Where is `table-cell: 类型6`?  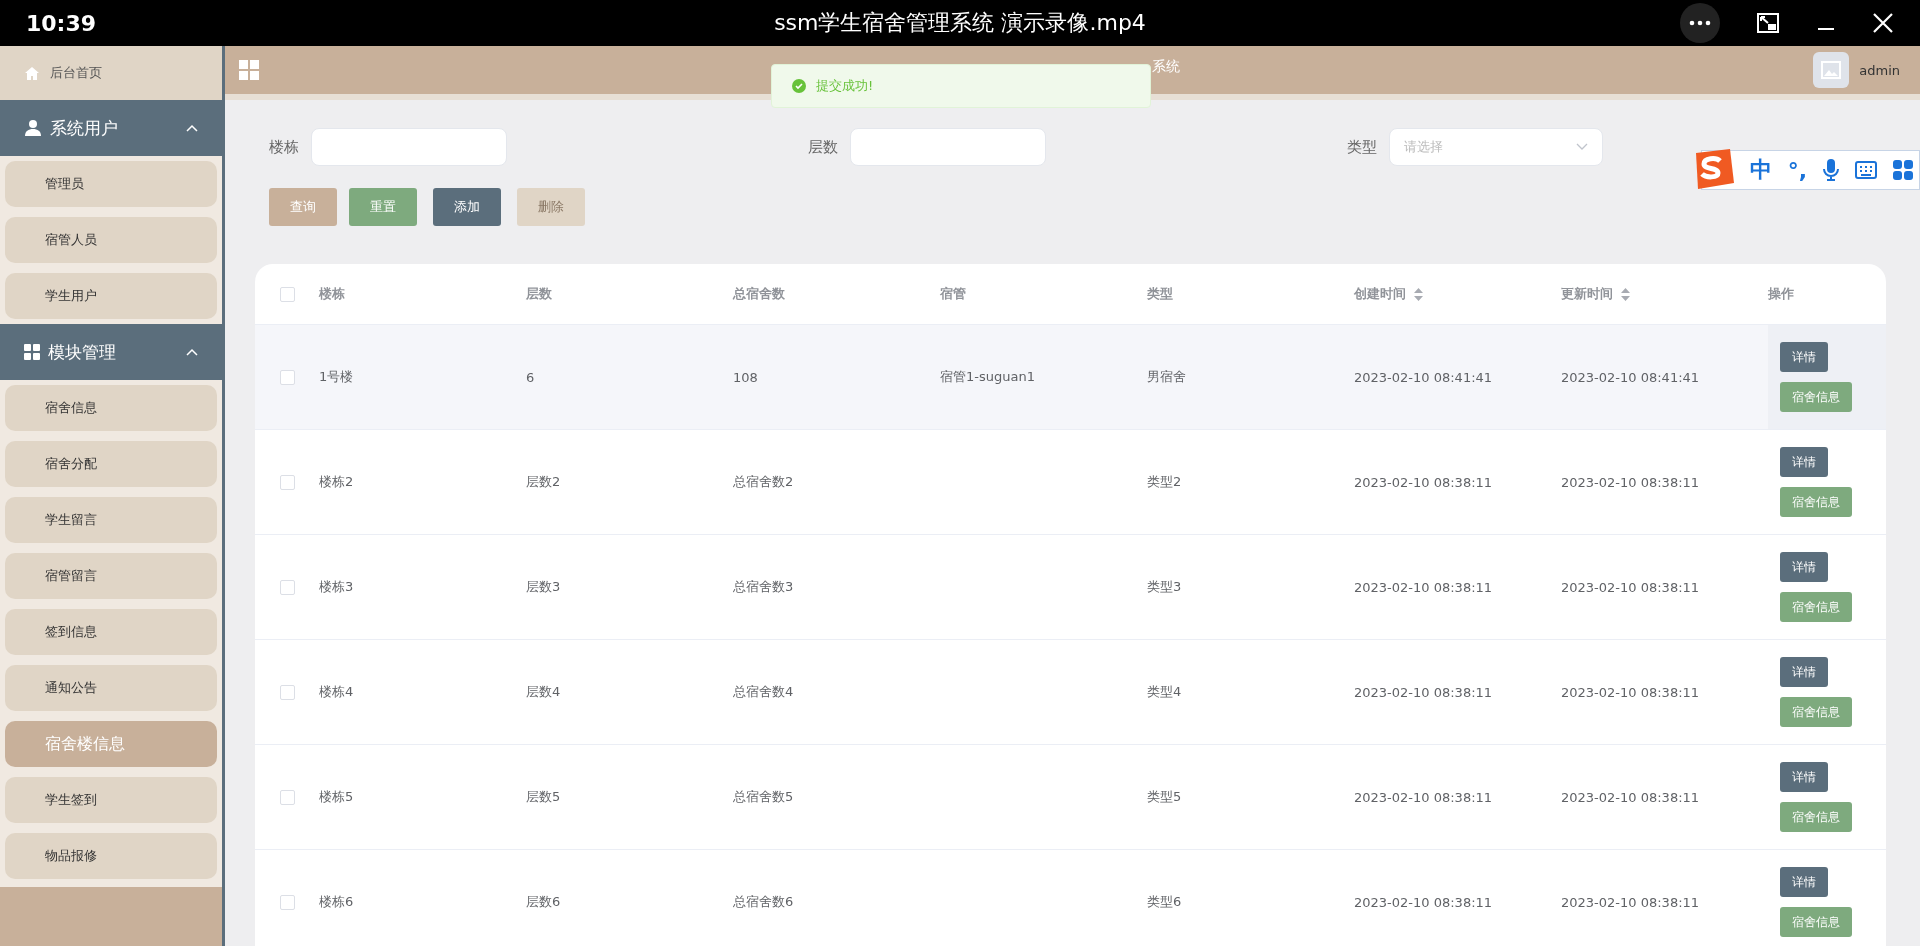 table-cell: 类型6 is located at coordinates (1164, 902).